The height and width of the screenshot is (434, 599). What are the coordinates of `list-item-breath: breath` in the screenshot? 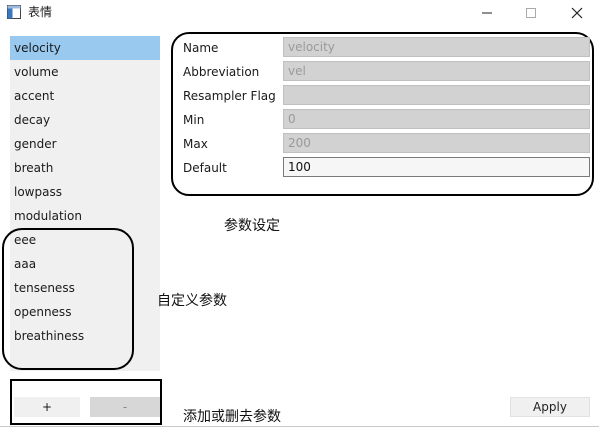 It's located at (85, 168).